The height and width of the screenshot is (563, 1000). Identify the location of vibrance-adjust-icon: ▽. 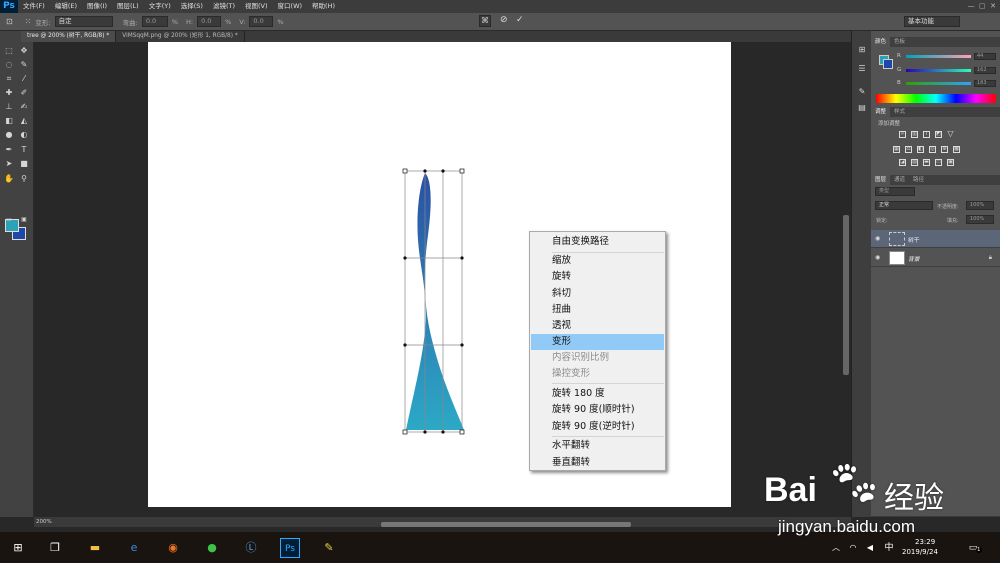
(950, 134).